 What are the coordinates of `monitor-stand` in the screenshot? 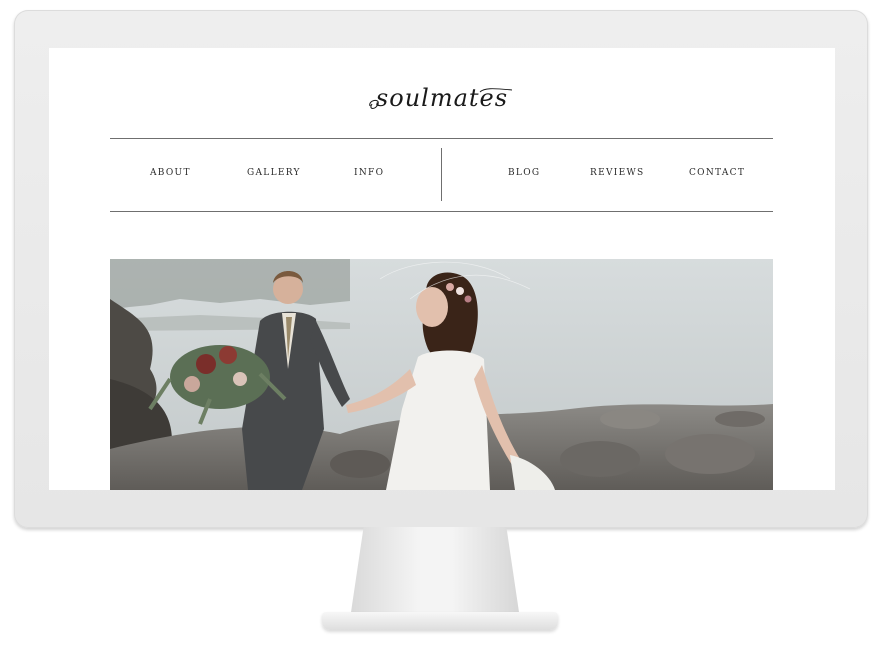 It's located at (435, 573).